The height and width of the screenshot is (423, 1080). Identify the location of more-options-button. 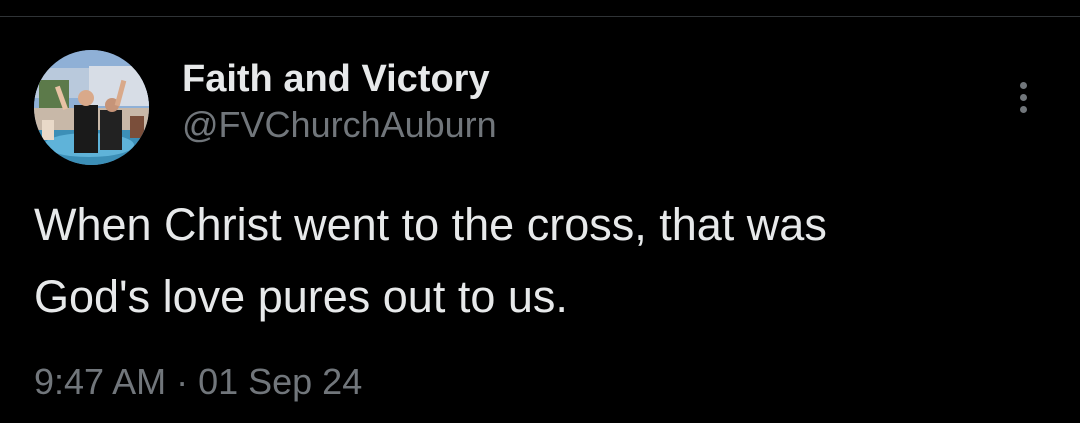
(1023, 97).